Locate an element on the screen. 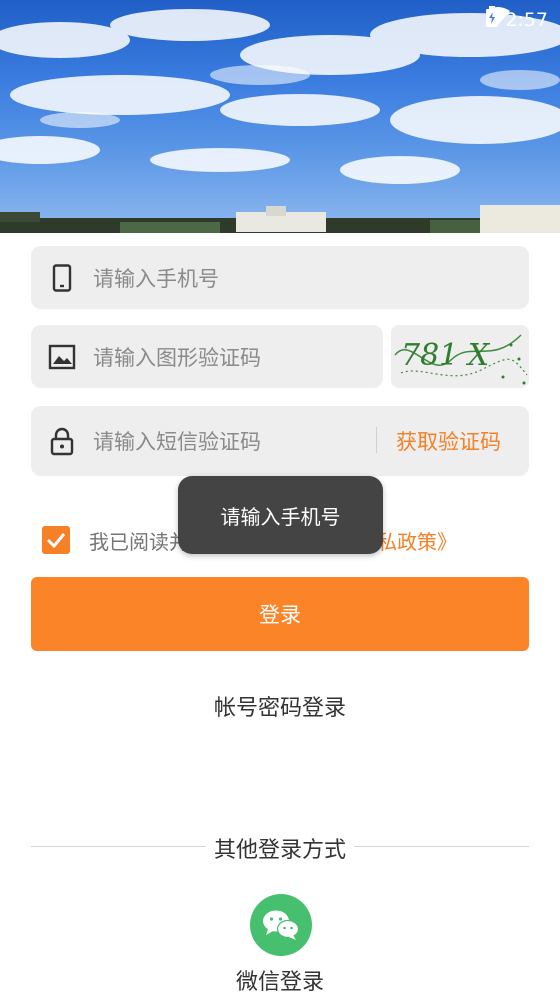  captcha-text: 781 X is located at coordinates (446, 355).